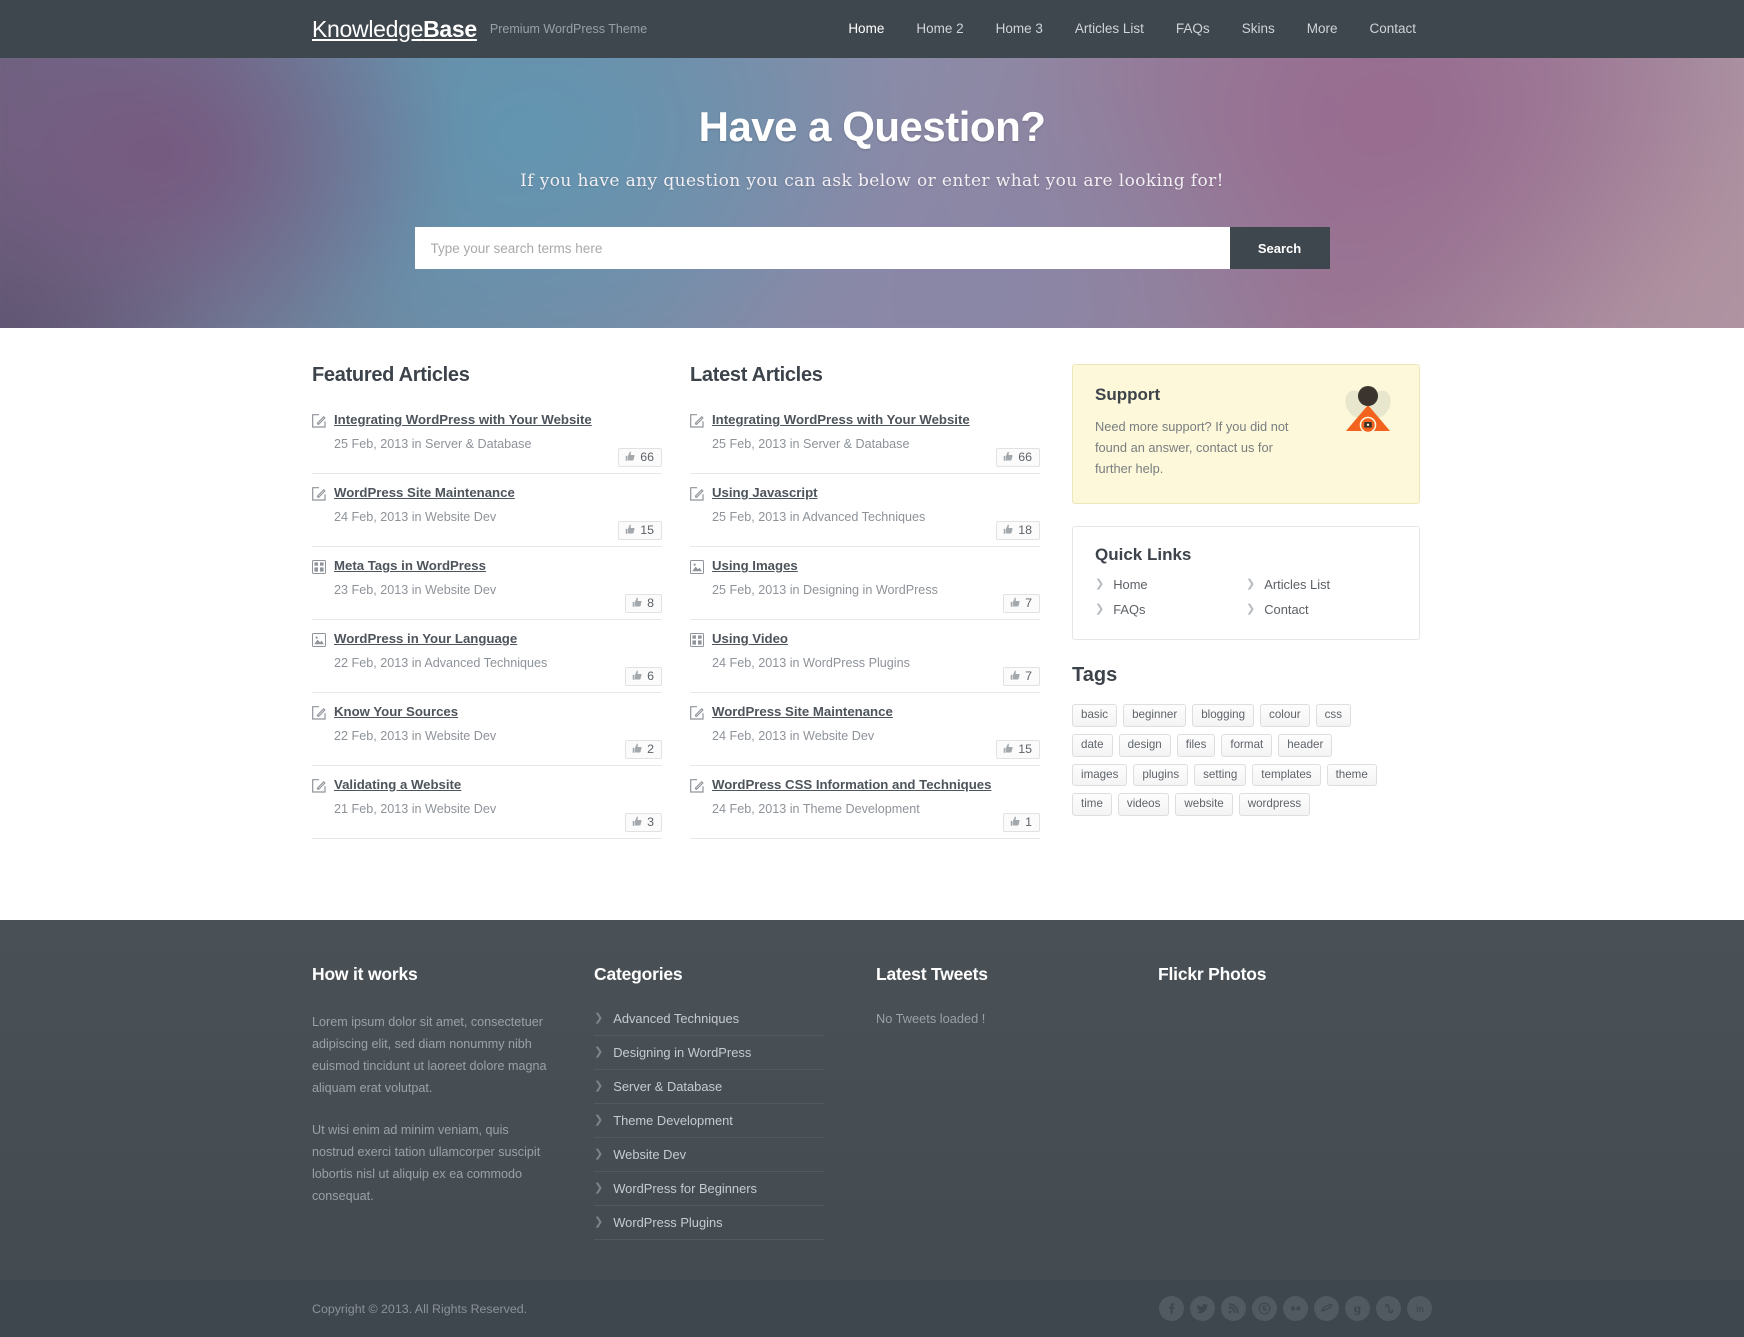 Image resolution: width=1744 pixels, height=1337 pixels. I want to click on footer-category-theme-development: ❯ Theme Development, so click(709, 1121).